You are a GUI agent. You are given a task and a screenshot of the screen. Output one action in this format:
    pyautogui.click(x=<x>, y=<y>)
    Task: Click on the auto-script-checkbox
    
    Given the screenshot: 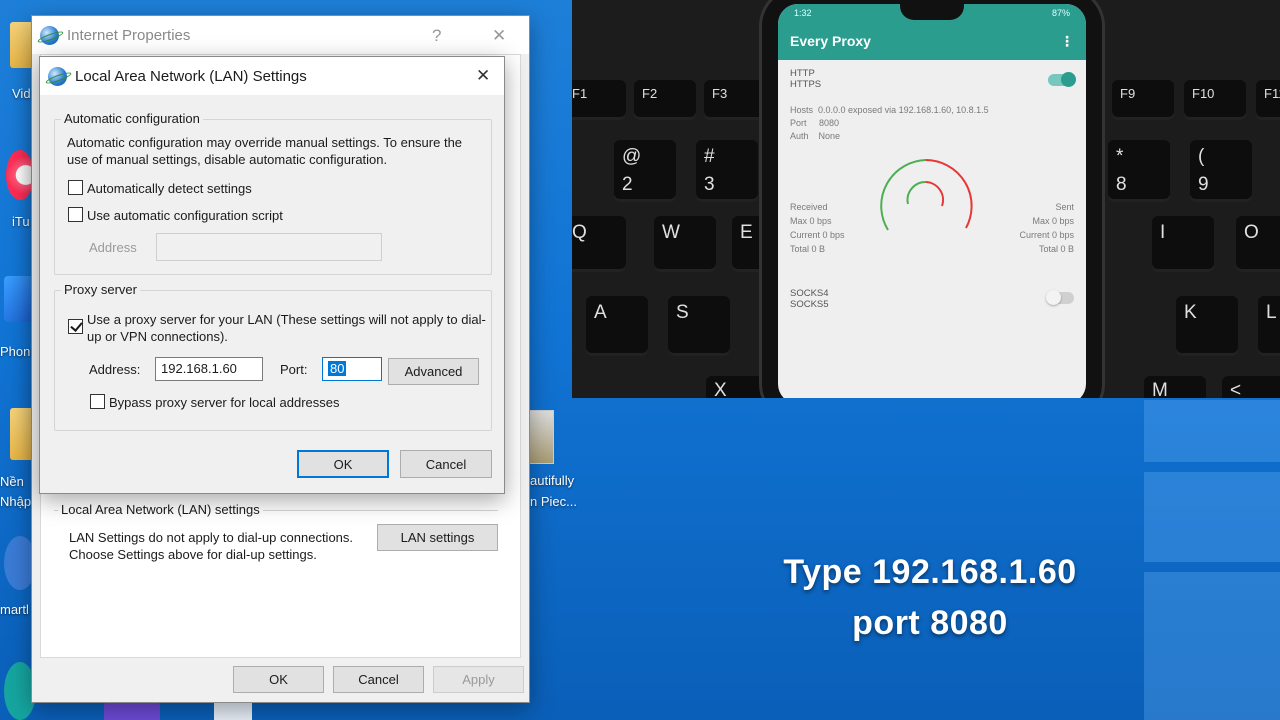 What is the action you would take?
    pyautogui.click(x=75, y=214)
    